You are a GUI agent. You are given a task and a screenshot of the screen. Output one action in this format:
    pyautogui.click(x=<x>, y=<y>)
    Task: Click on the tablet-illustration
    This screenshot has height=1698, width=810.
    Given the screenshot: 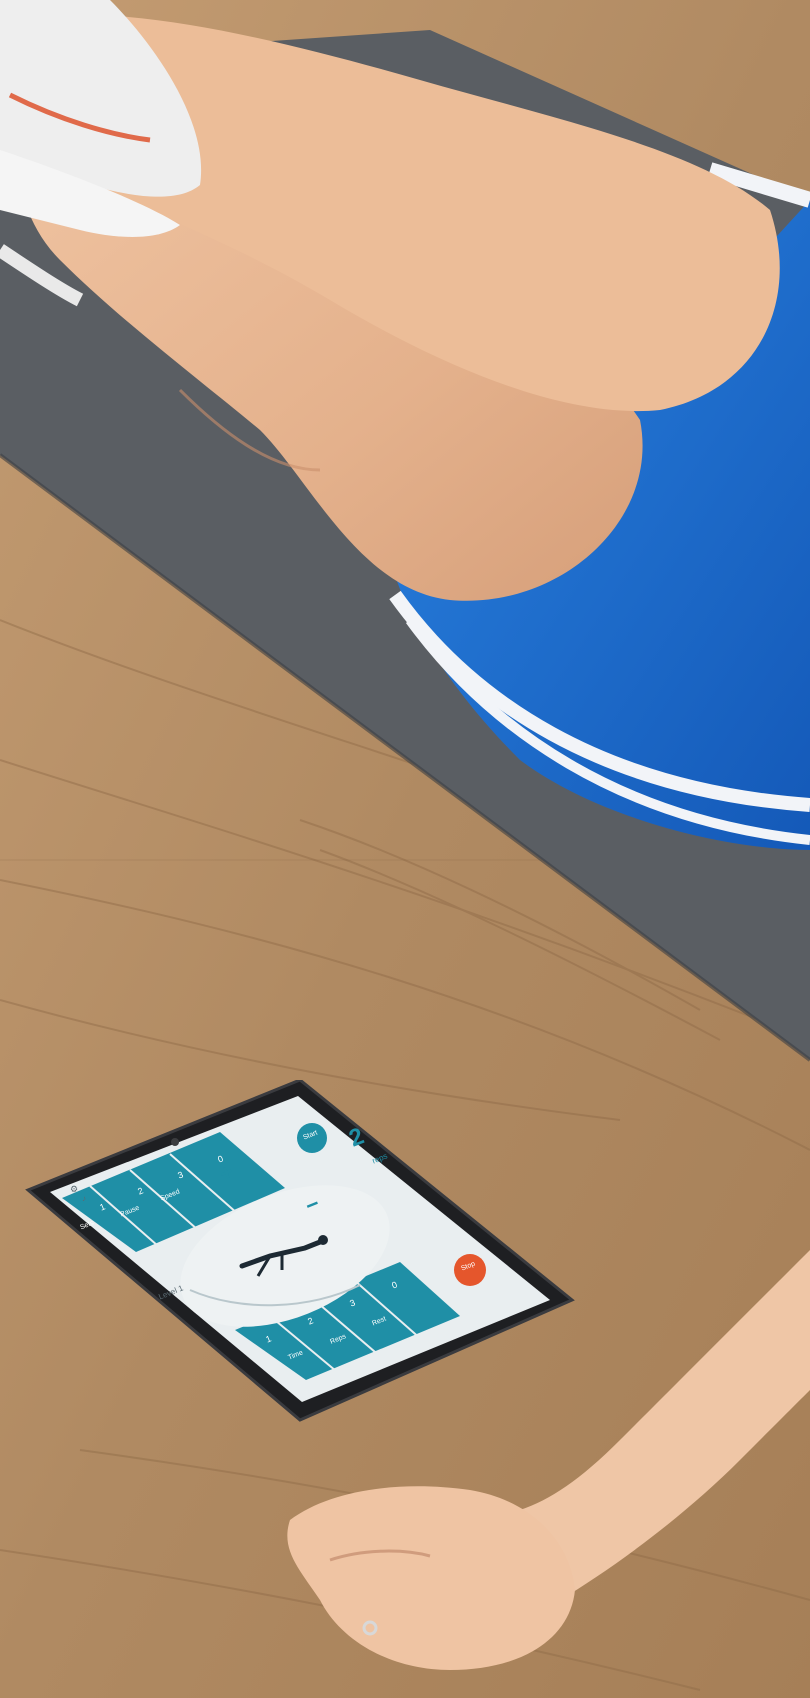 What is the action you would take?
    pyautogui.click(x=300, y=1250)
    